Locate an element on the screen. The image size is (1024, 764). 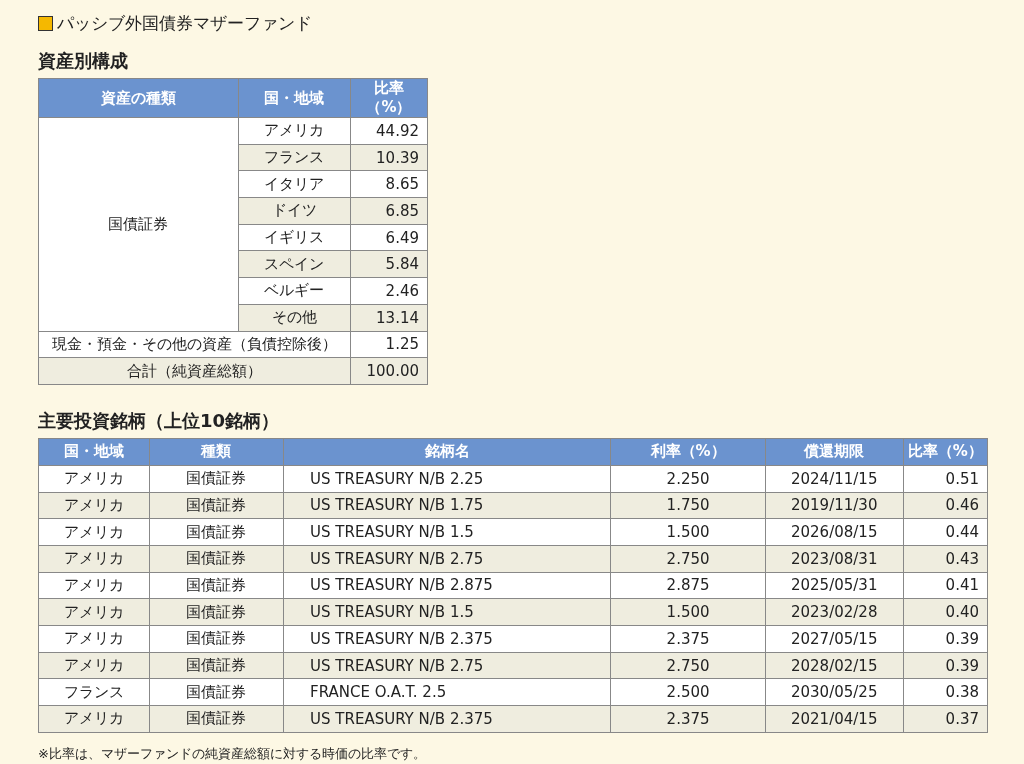
table-cell: 2024/11/15 is located at coordinates (834, 479).